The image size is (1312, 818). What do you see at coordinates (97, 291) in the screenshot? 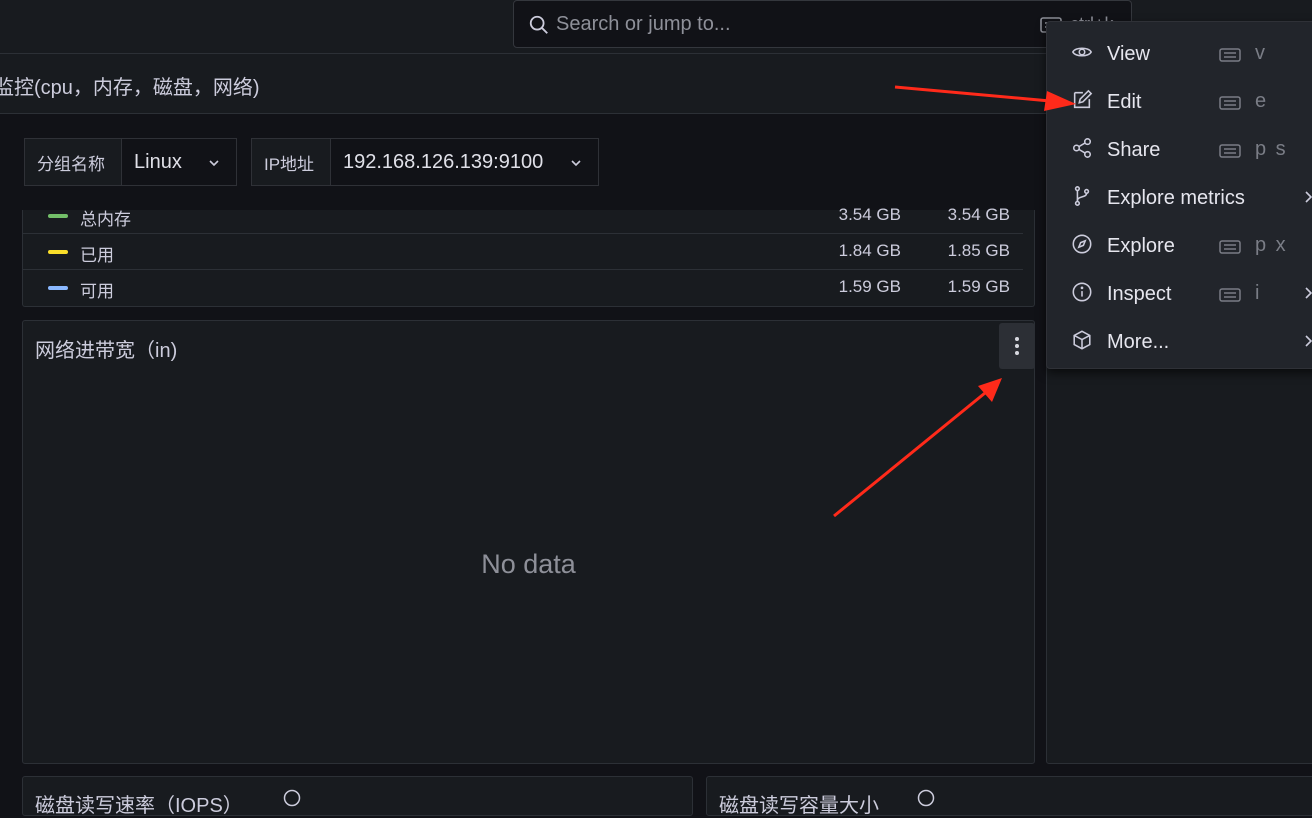
I see `legend-name: 可用` at bounding box center [97, 291].